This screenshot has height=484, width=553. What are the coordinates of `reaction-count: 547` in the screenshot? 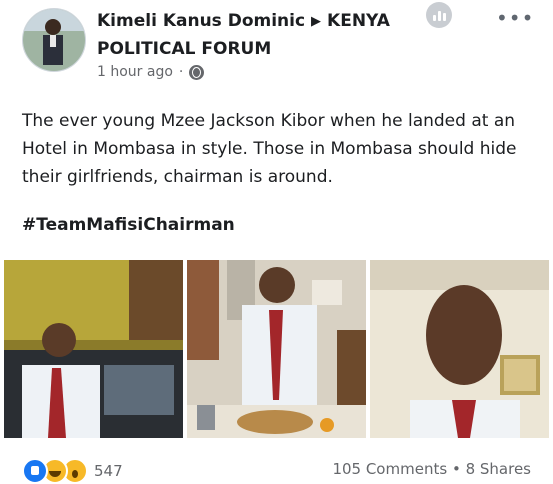 It's located at (108, 471).